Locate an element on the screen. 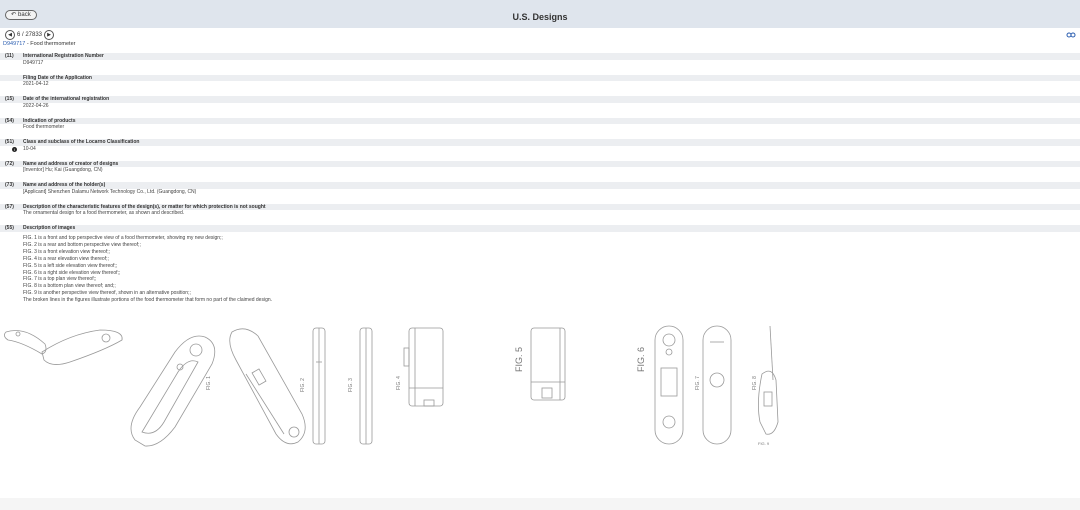 Image resolution: width=1080 pixels, height=510 pixels. section-value: i 10-04 is located at coordinates (540, 149).